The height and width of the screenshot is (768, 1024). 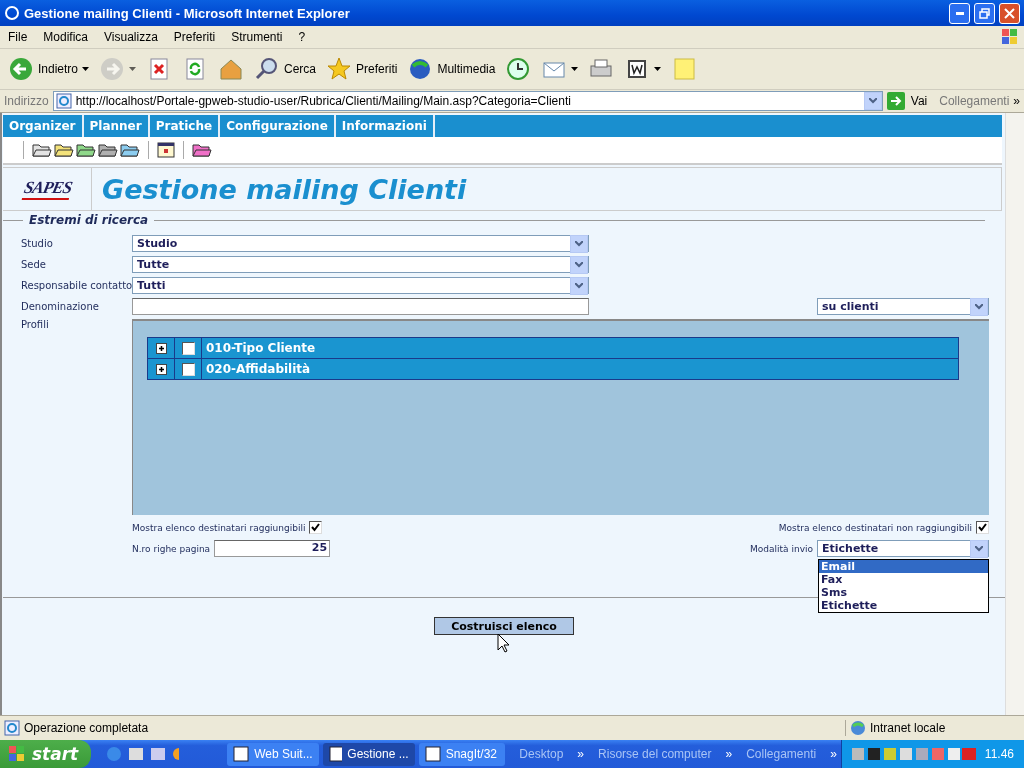 I want to click on select-field: Tutti, so click(x=360, y=285).